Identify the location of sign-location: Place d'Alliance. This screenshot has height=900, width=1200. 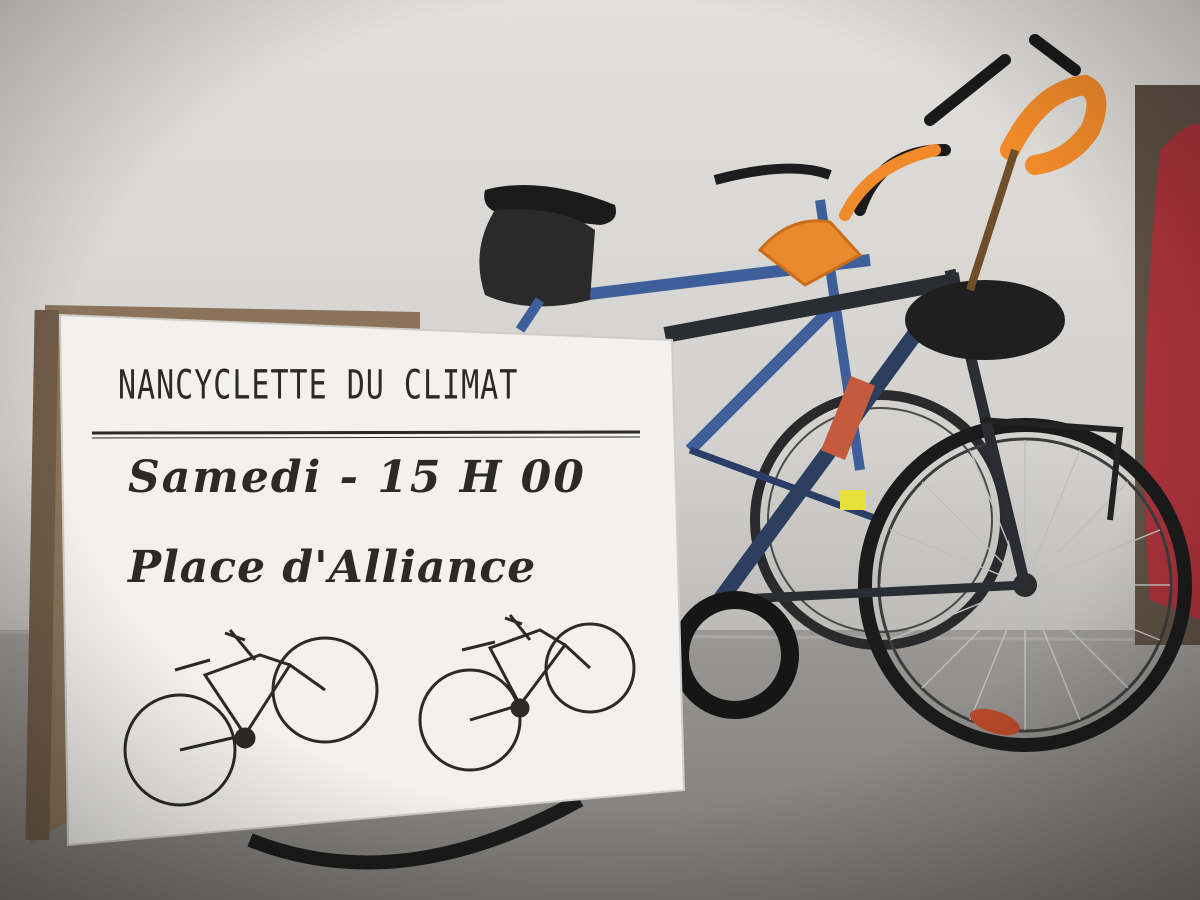
(332, 567).